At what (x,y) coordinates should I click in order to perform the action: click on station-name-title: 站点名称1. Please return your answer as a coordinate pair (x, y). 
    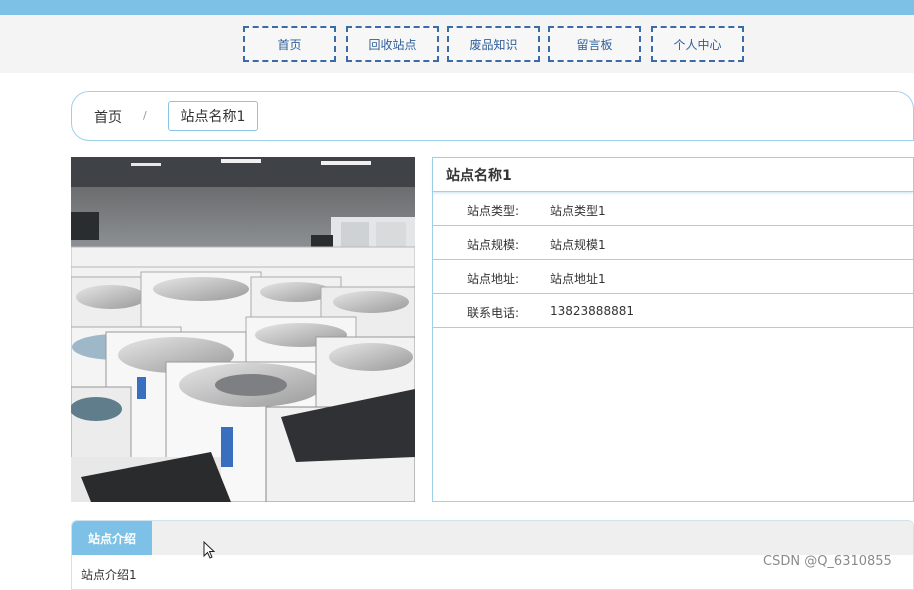
    Looking at the image, I should click on (673, 175).